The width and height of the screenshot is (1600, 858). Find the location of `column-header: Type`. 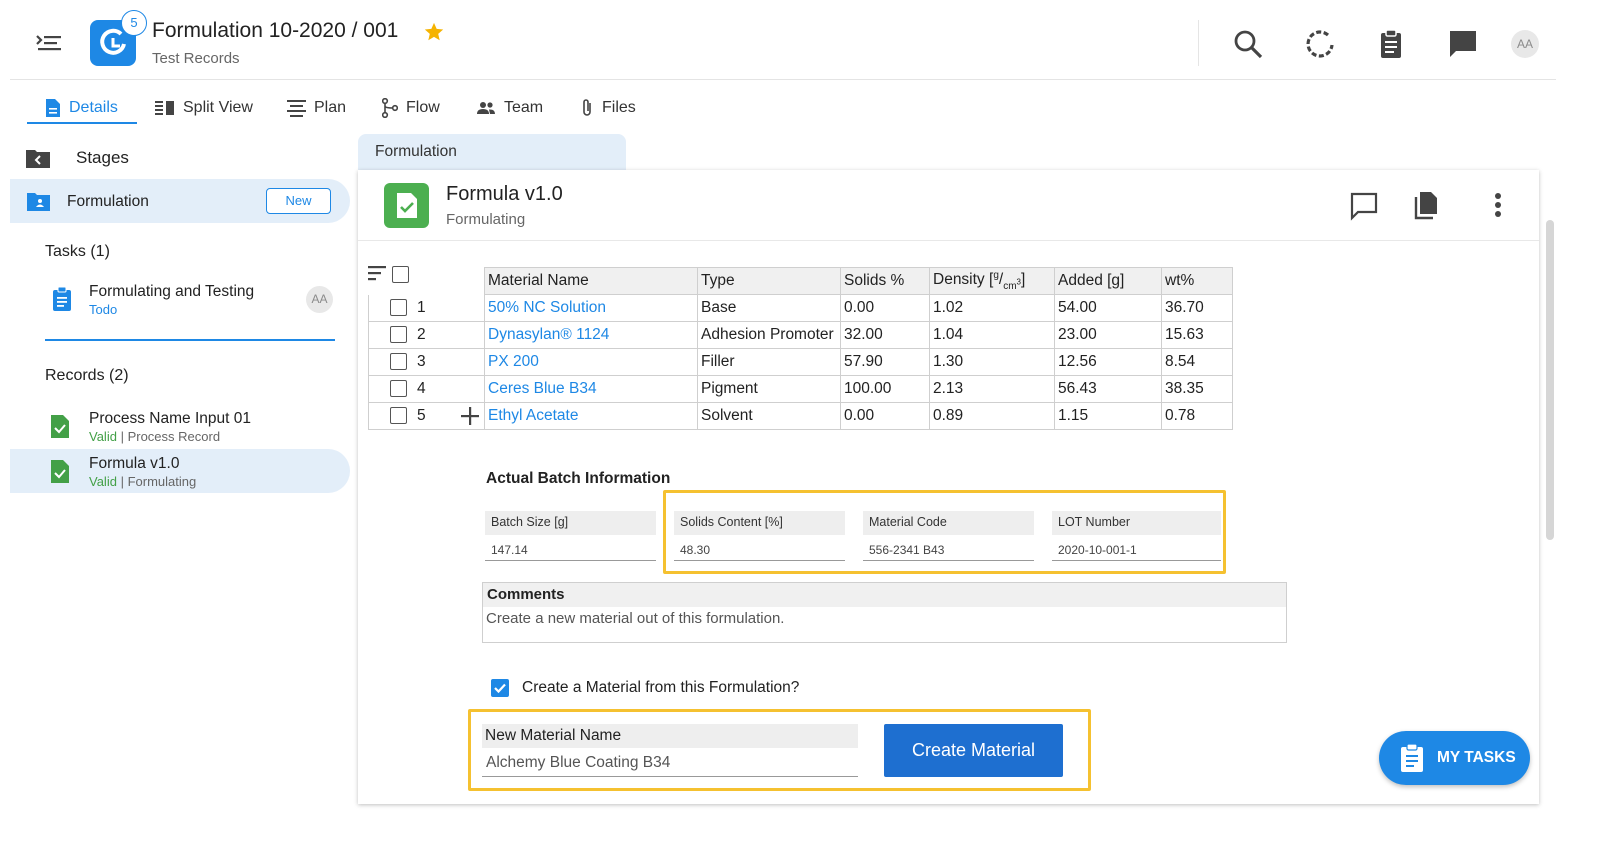

column-header: Type is located at coordinates (769, 281).